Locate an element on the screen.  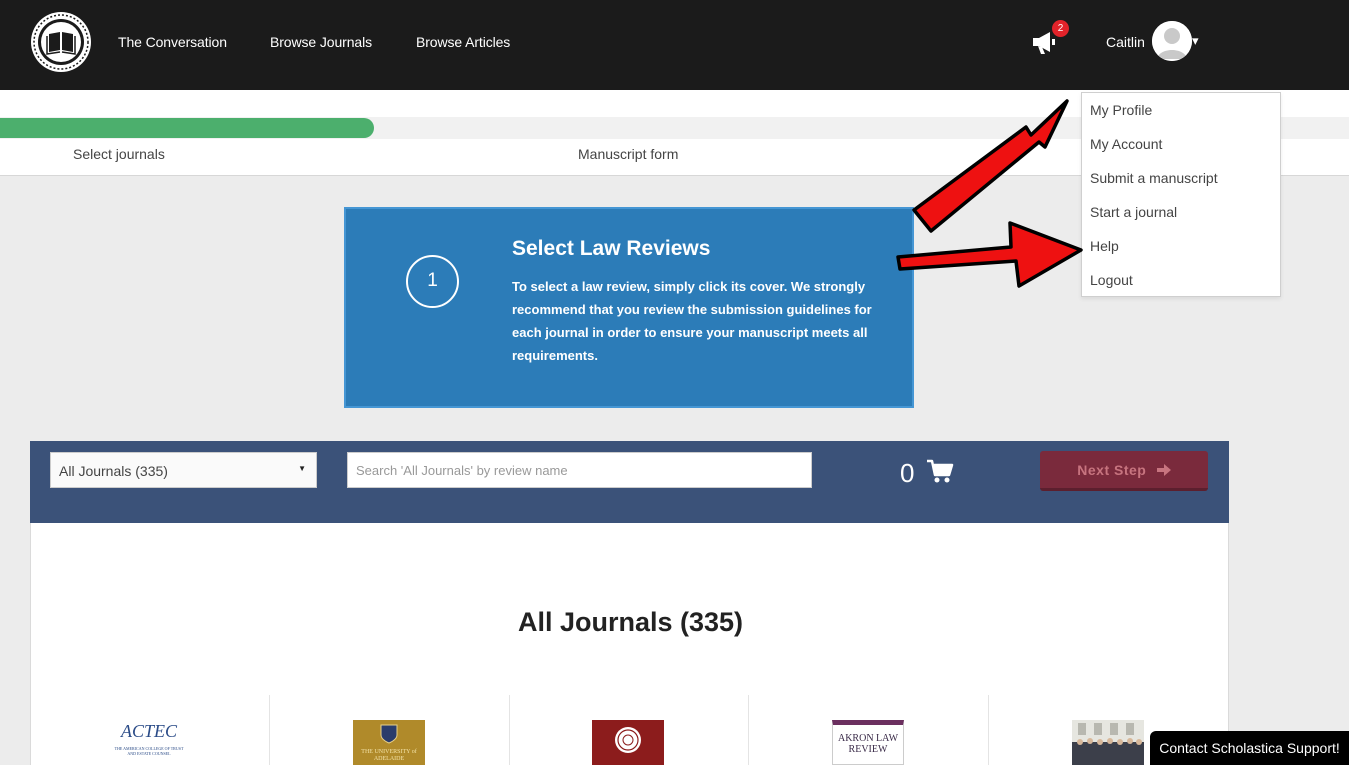
journal-cover-adelaide: THE UNIVERSITY of ADELAIDE is located at coordinates (389, 742).